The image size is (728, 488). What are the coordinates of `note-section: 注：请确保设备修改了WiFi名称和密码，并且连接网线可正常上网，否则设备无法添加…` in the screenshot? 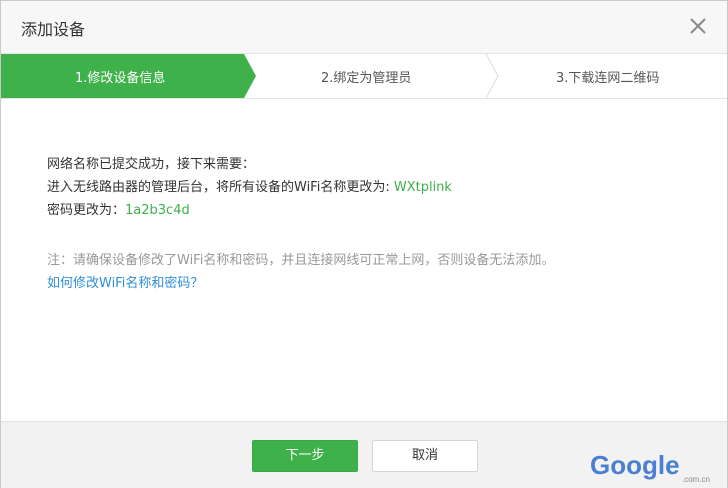 It's located at (300, 272).